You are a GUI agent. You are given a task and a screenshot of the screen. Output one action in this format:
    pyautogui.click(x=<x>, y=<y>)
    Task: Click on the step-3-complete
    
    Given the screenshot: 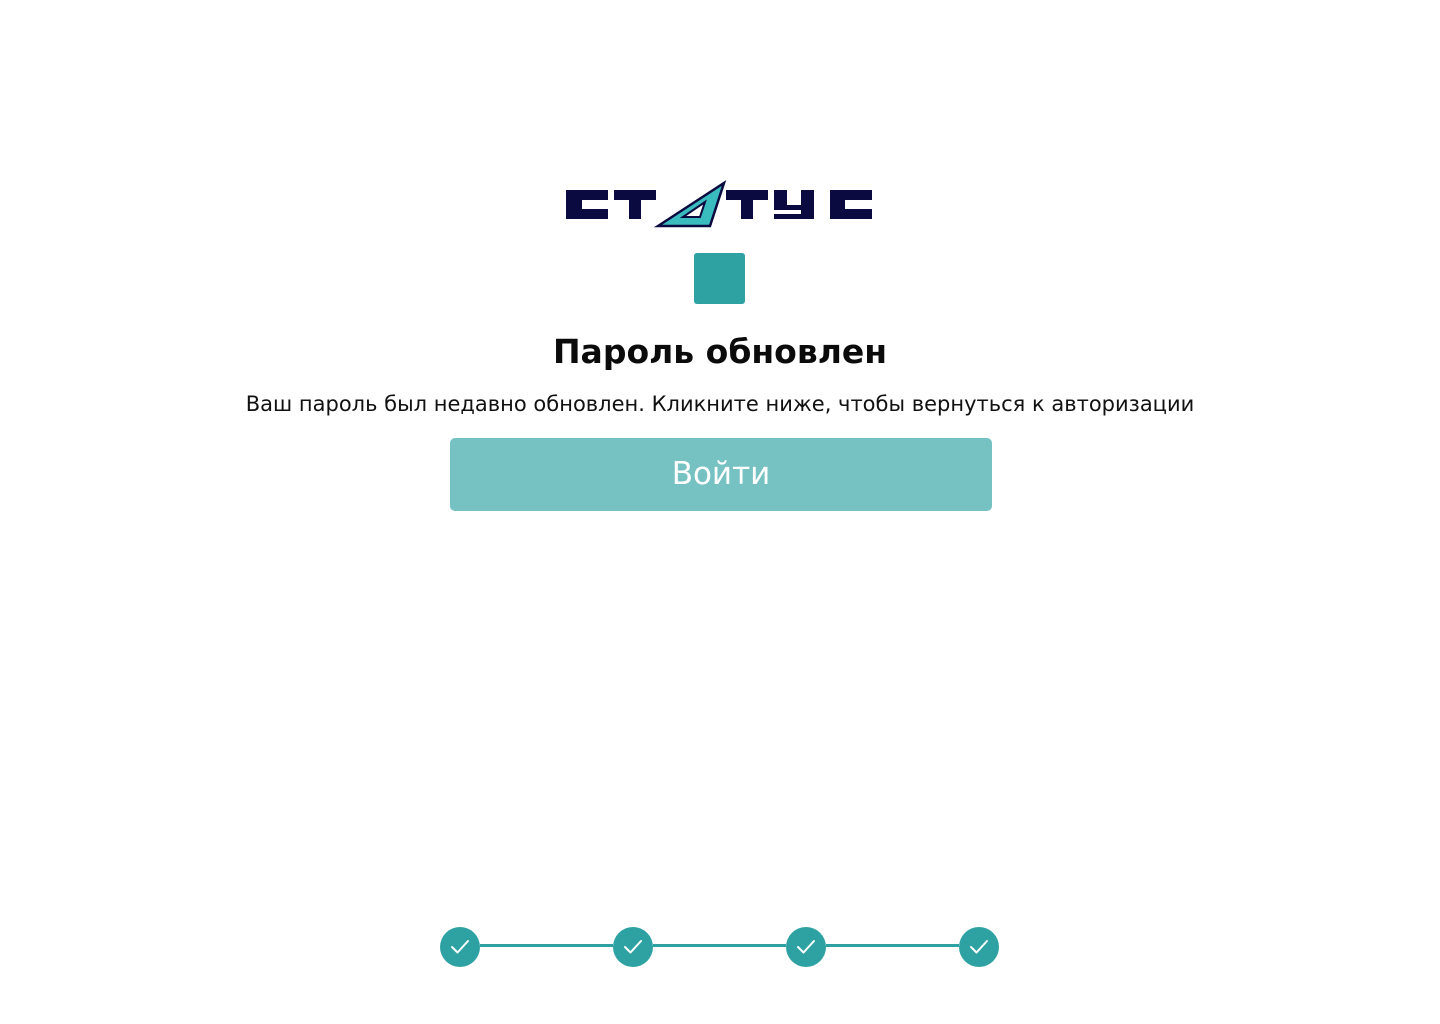 What is the action you would take?
    pyautogui.click(x=806, y=947)
    